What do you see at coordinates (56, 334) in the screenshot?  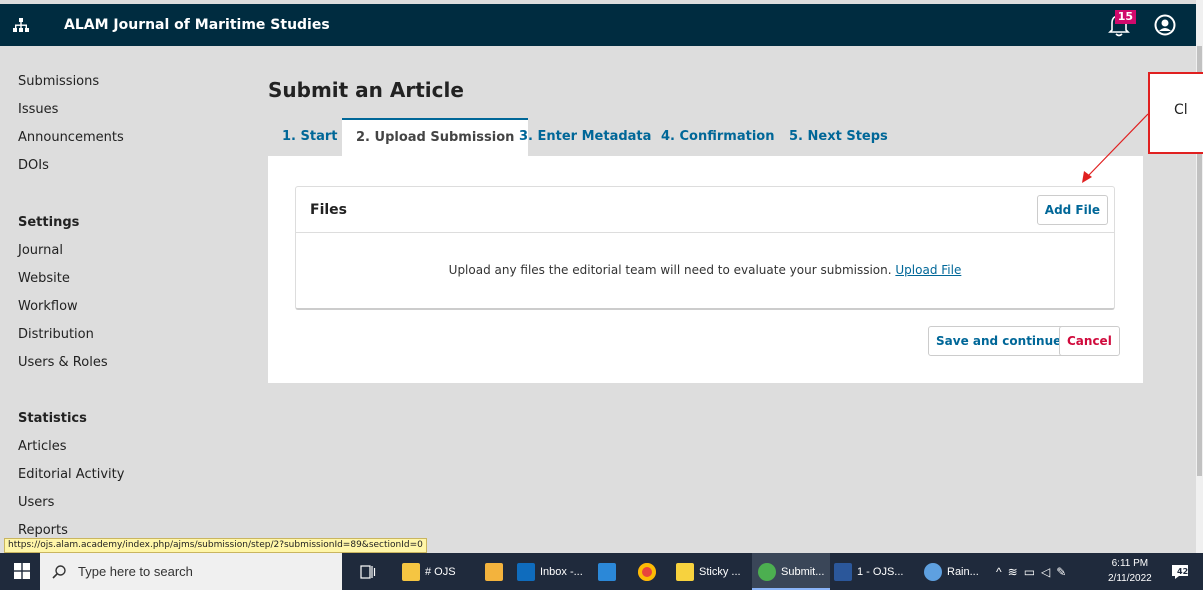 I see `sidebar-item-distribution: Distribution` at bounding box center [56, 334].